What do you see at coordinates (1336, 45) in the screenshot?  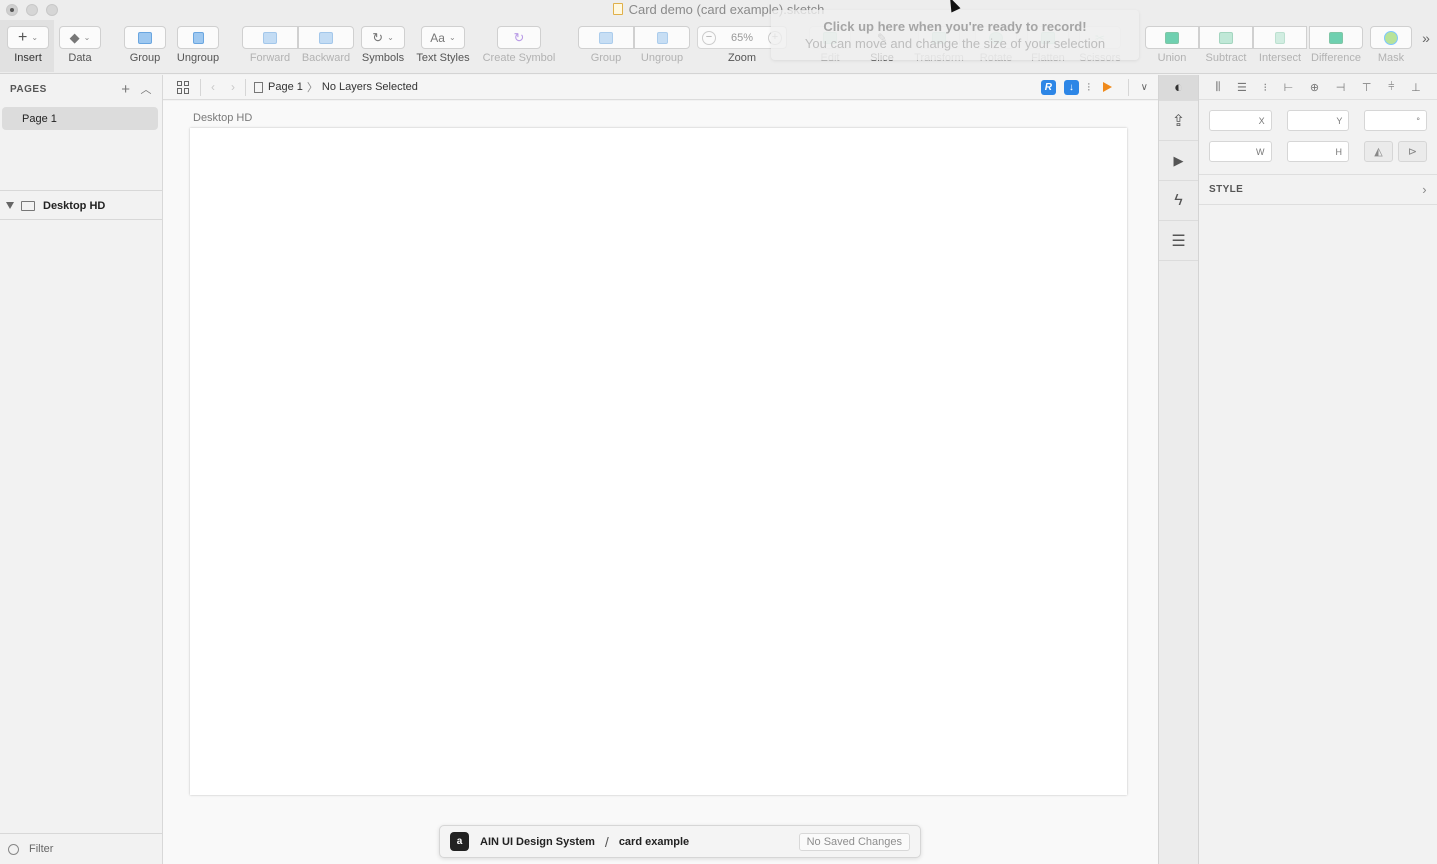 I see `difference-button: Difference` at bounding box center [1336, 45].